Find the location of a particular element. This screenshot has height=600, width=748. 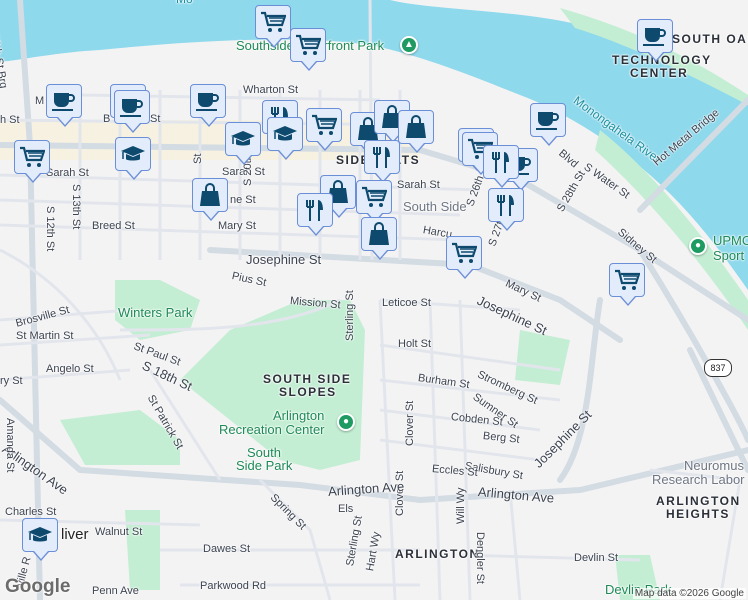

street-s12: S 12th St is located at coordinates (50, 229).